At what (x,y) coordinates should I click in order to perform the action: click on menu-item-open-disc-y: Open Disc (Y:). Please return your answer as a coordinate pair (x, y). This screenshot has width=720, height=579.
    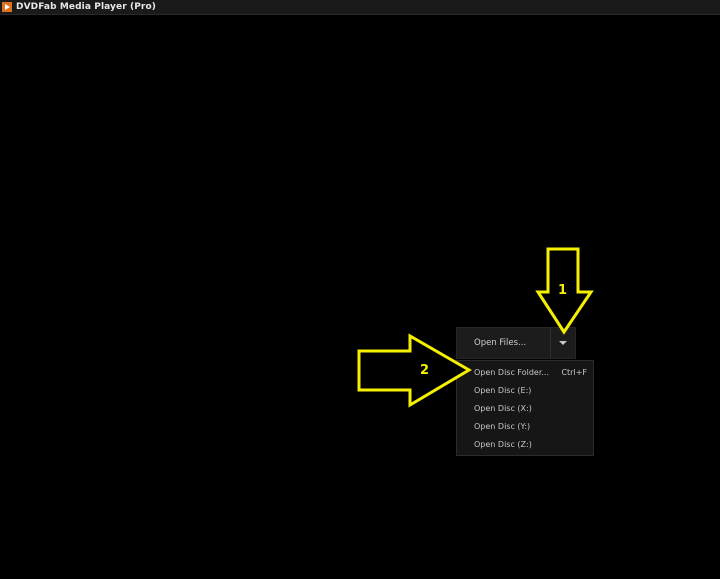
    Looking at the image, I should click on (525, 426).